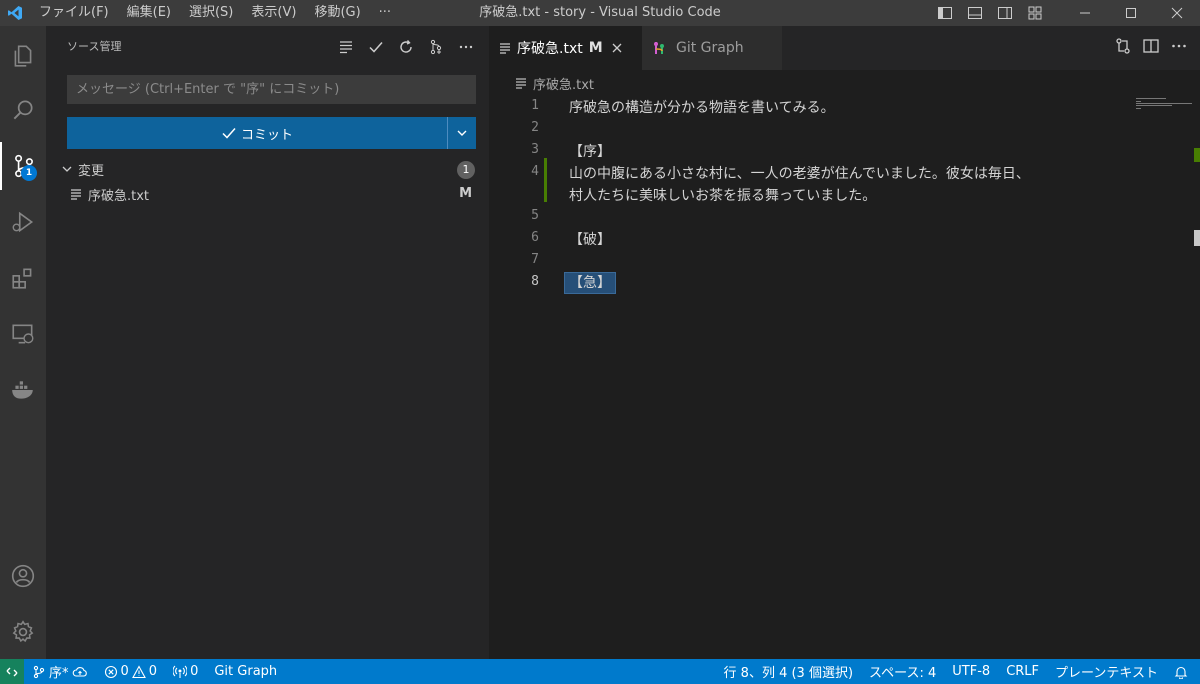 This screenshot has width=1200, height=684. Describe the element at coordinates (74, 13) in the screenshot. I see `menu-file: ファイル(F)` at that location.